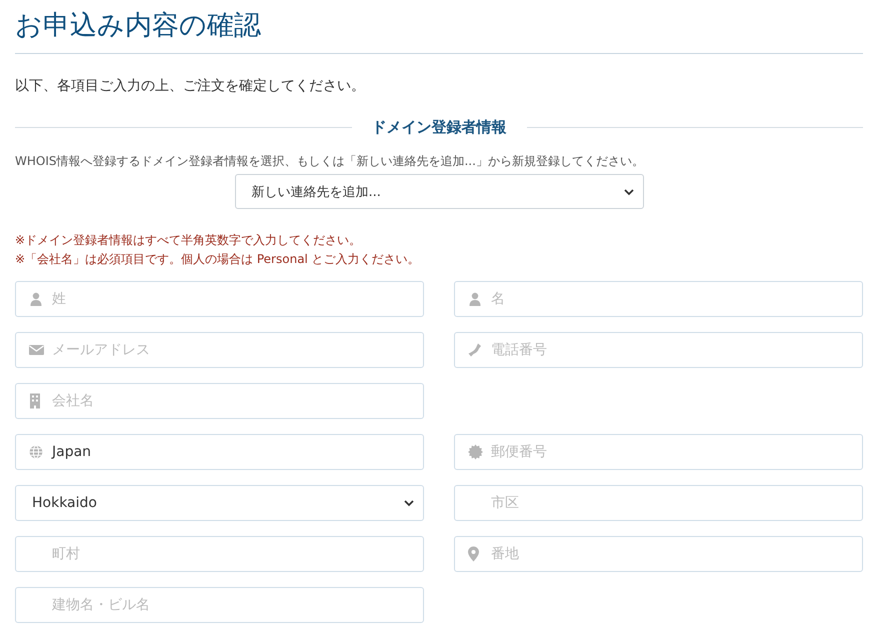  Describe the element at coordinates (330, 161) in the screenshot. I see `section-description: WHOIS情報へ登録するドメイン登録者情報を選択、もしくは「新しい連絡先を追加...」から新規登録してください。` at that location.